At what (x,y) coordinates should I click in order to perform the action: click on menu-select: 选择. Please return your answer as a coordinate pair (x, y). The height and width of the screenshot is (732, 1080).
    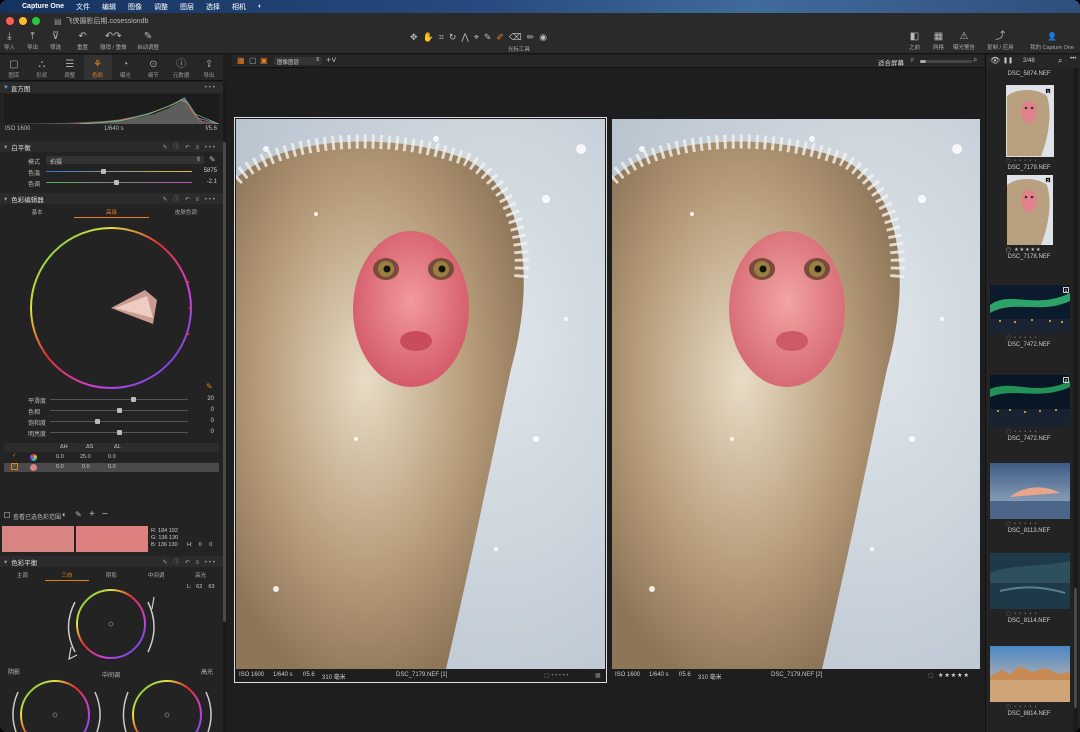
    Looking at the image, I should click on (213, 7).